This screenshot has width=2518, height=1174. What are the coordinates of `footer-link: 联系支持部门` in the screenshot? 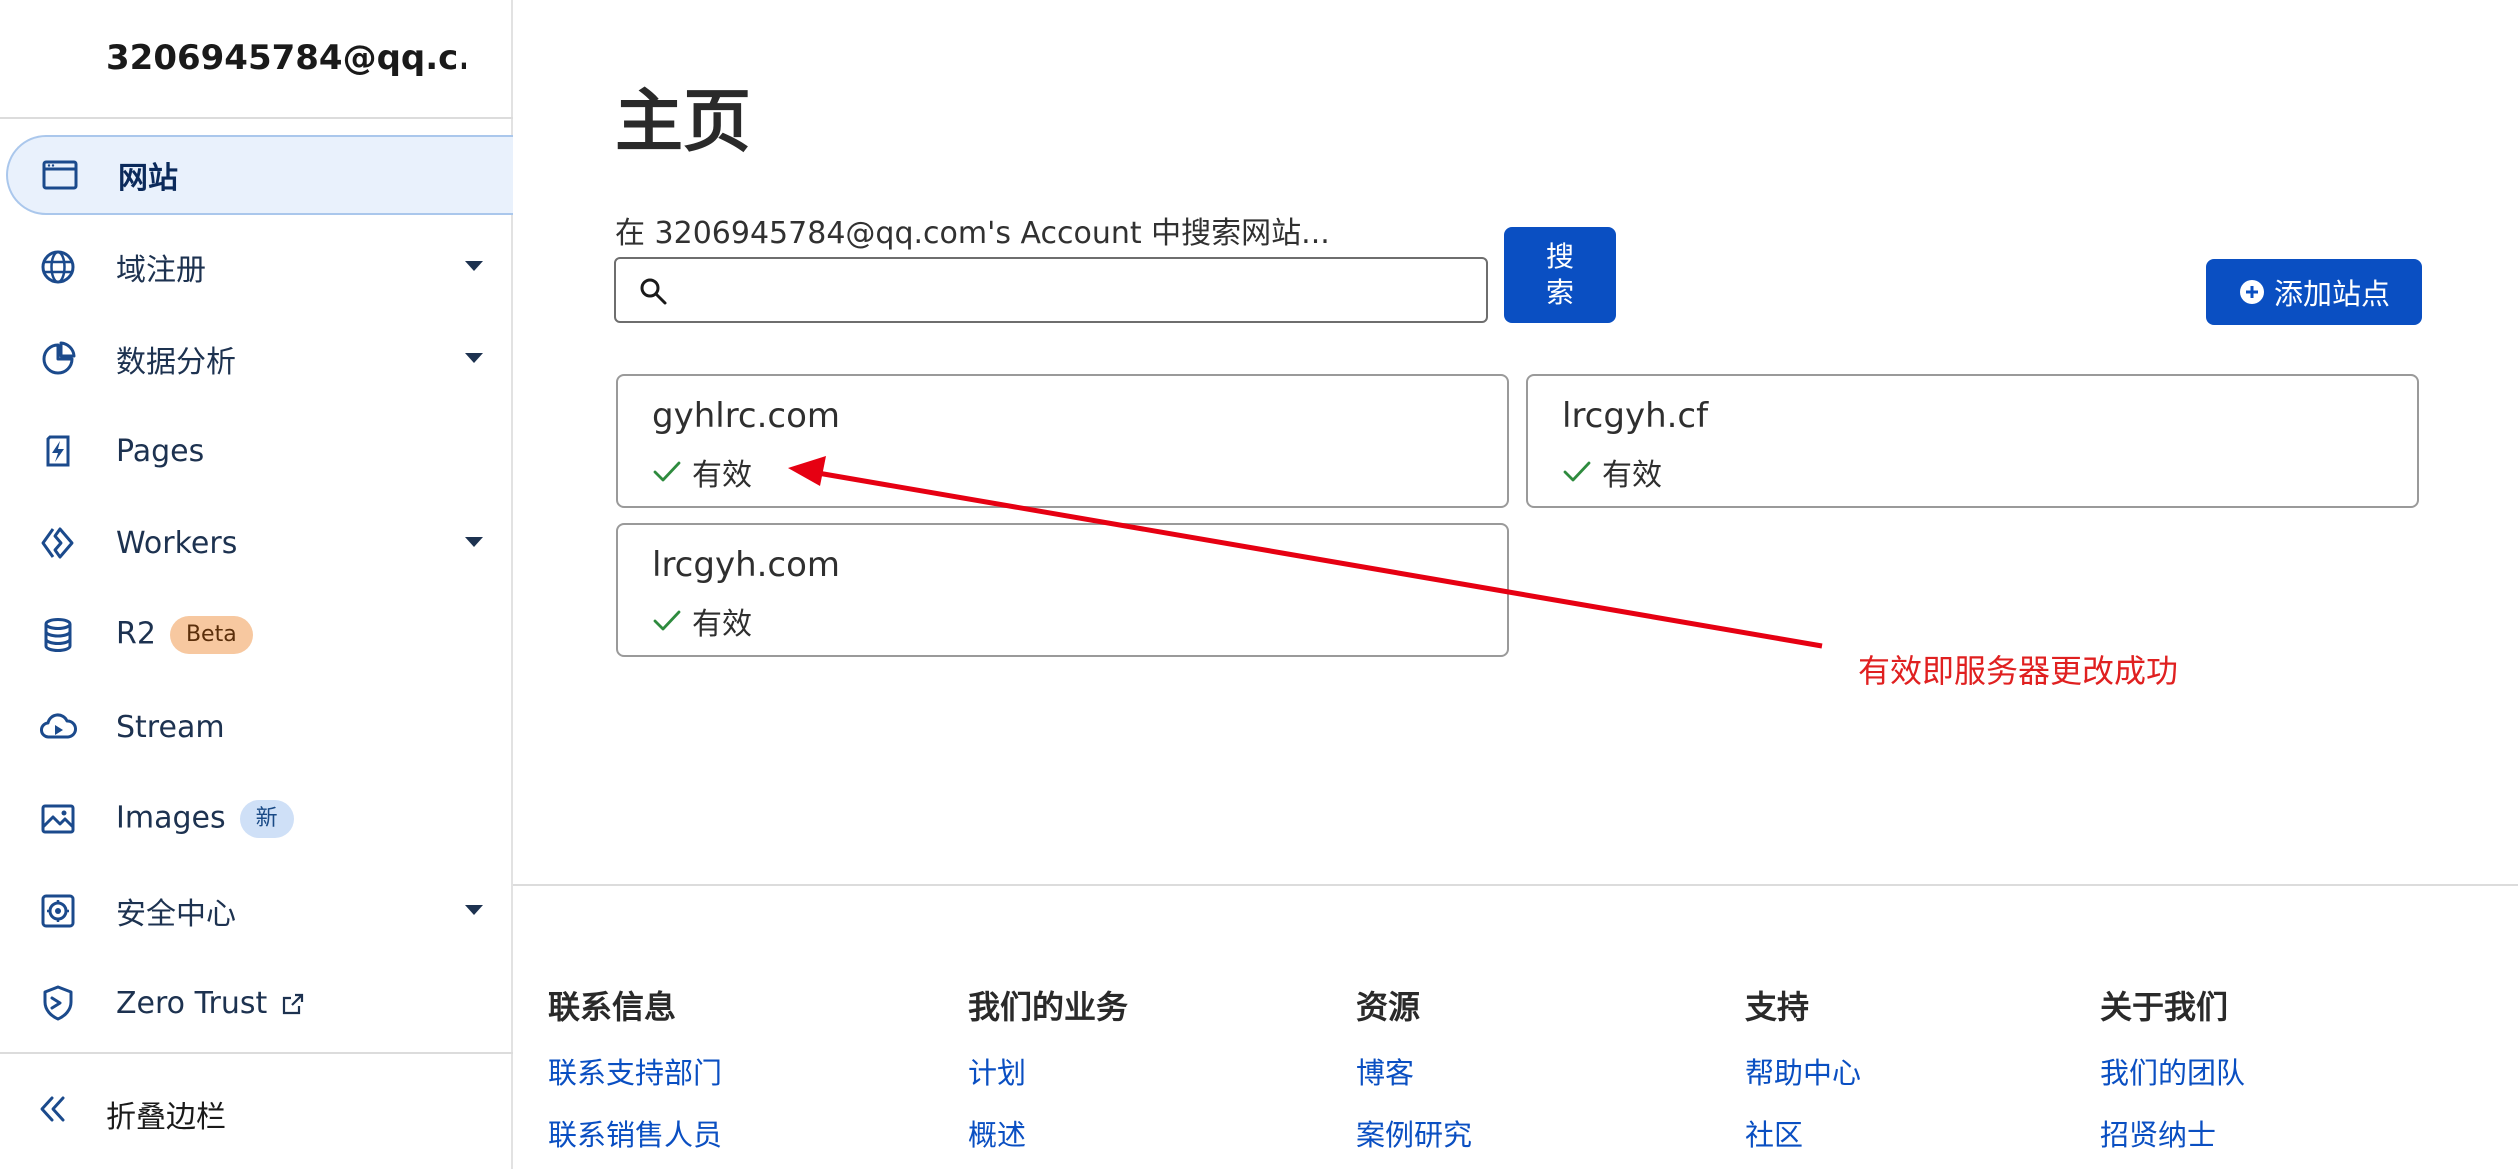 It's located at (635, 1071).